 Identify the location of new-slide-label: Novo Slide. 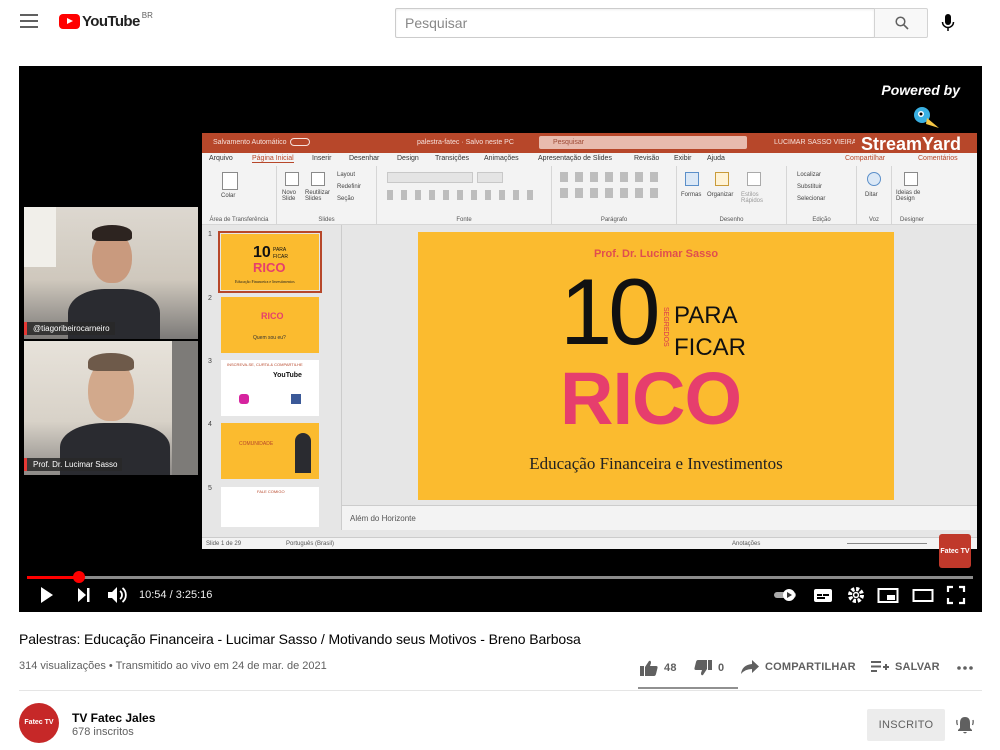
(289, 196).